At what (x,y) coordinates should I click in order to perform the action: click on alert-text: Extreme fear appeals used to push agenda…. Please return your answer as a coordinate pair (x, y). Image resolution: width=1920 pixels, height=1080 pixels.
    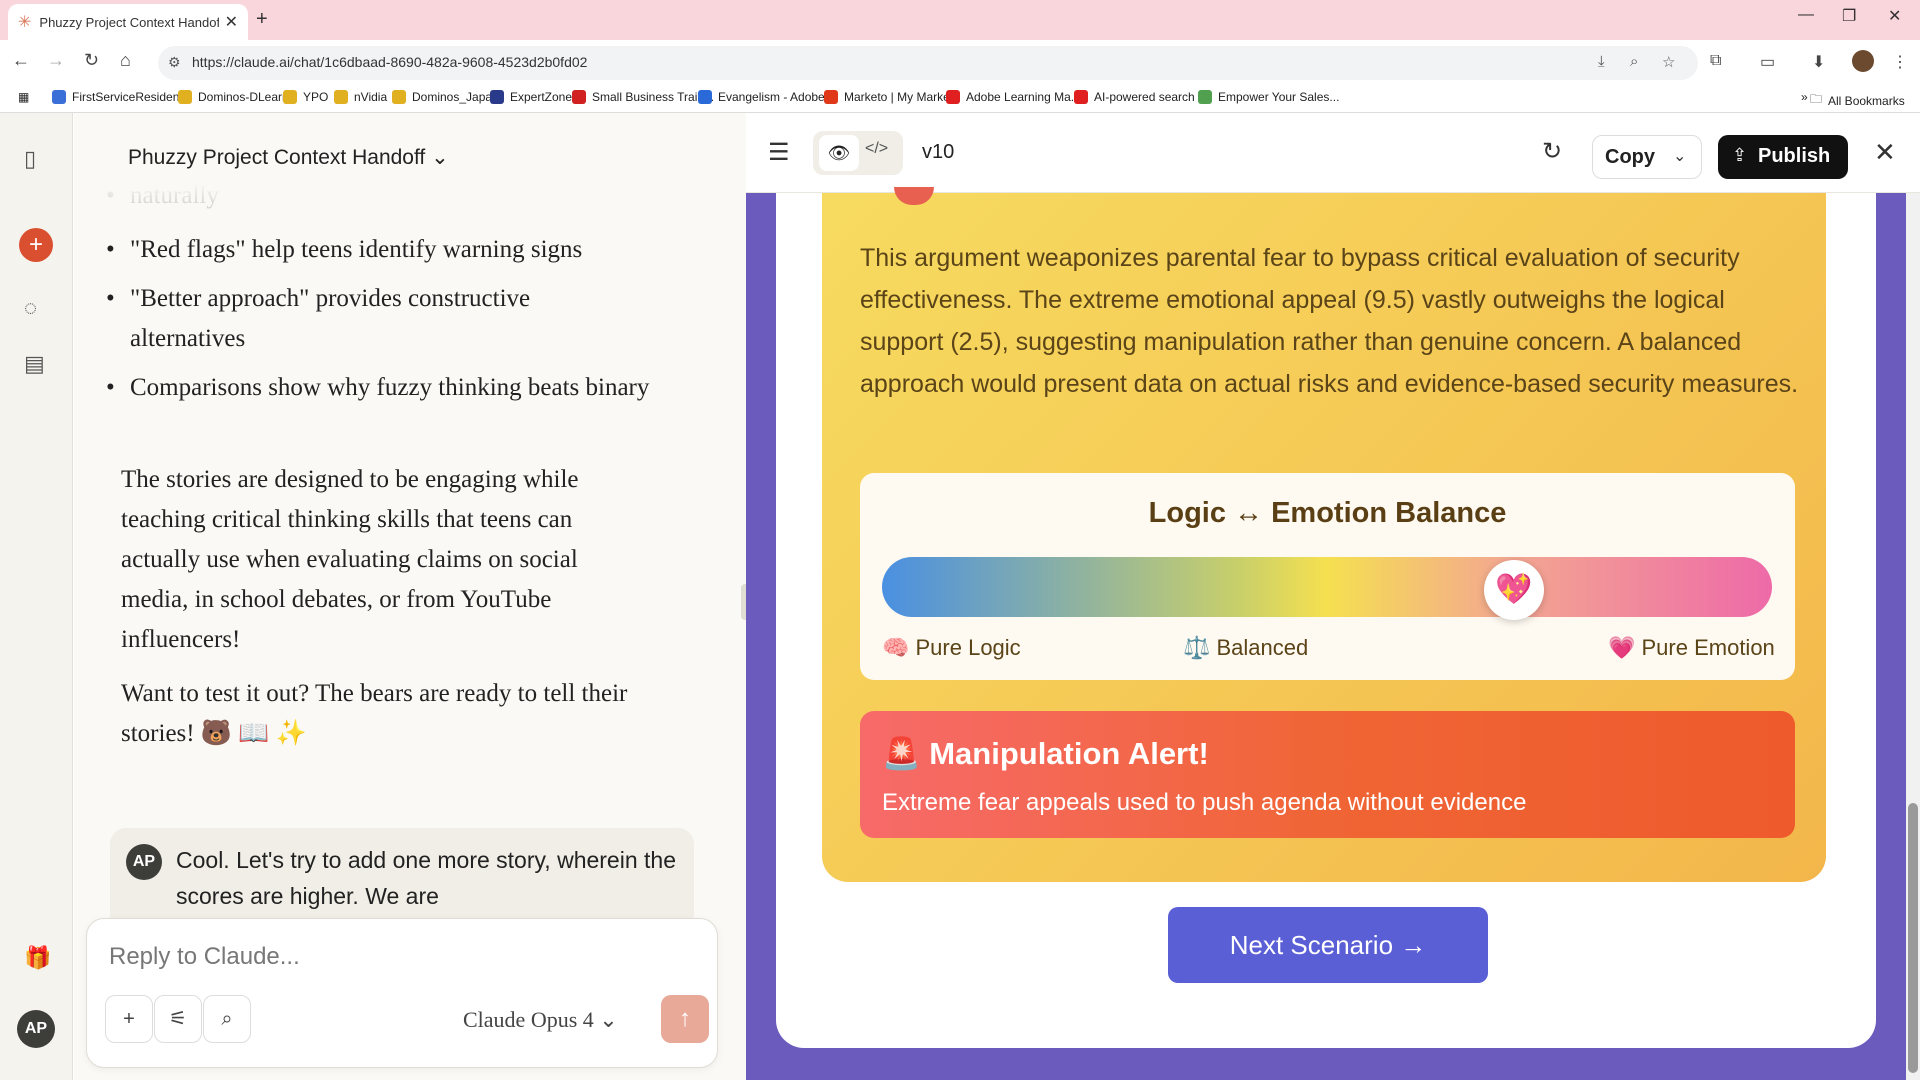
    Looking at the image, I should click on (1204, 802).